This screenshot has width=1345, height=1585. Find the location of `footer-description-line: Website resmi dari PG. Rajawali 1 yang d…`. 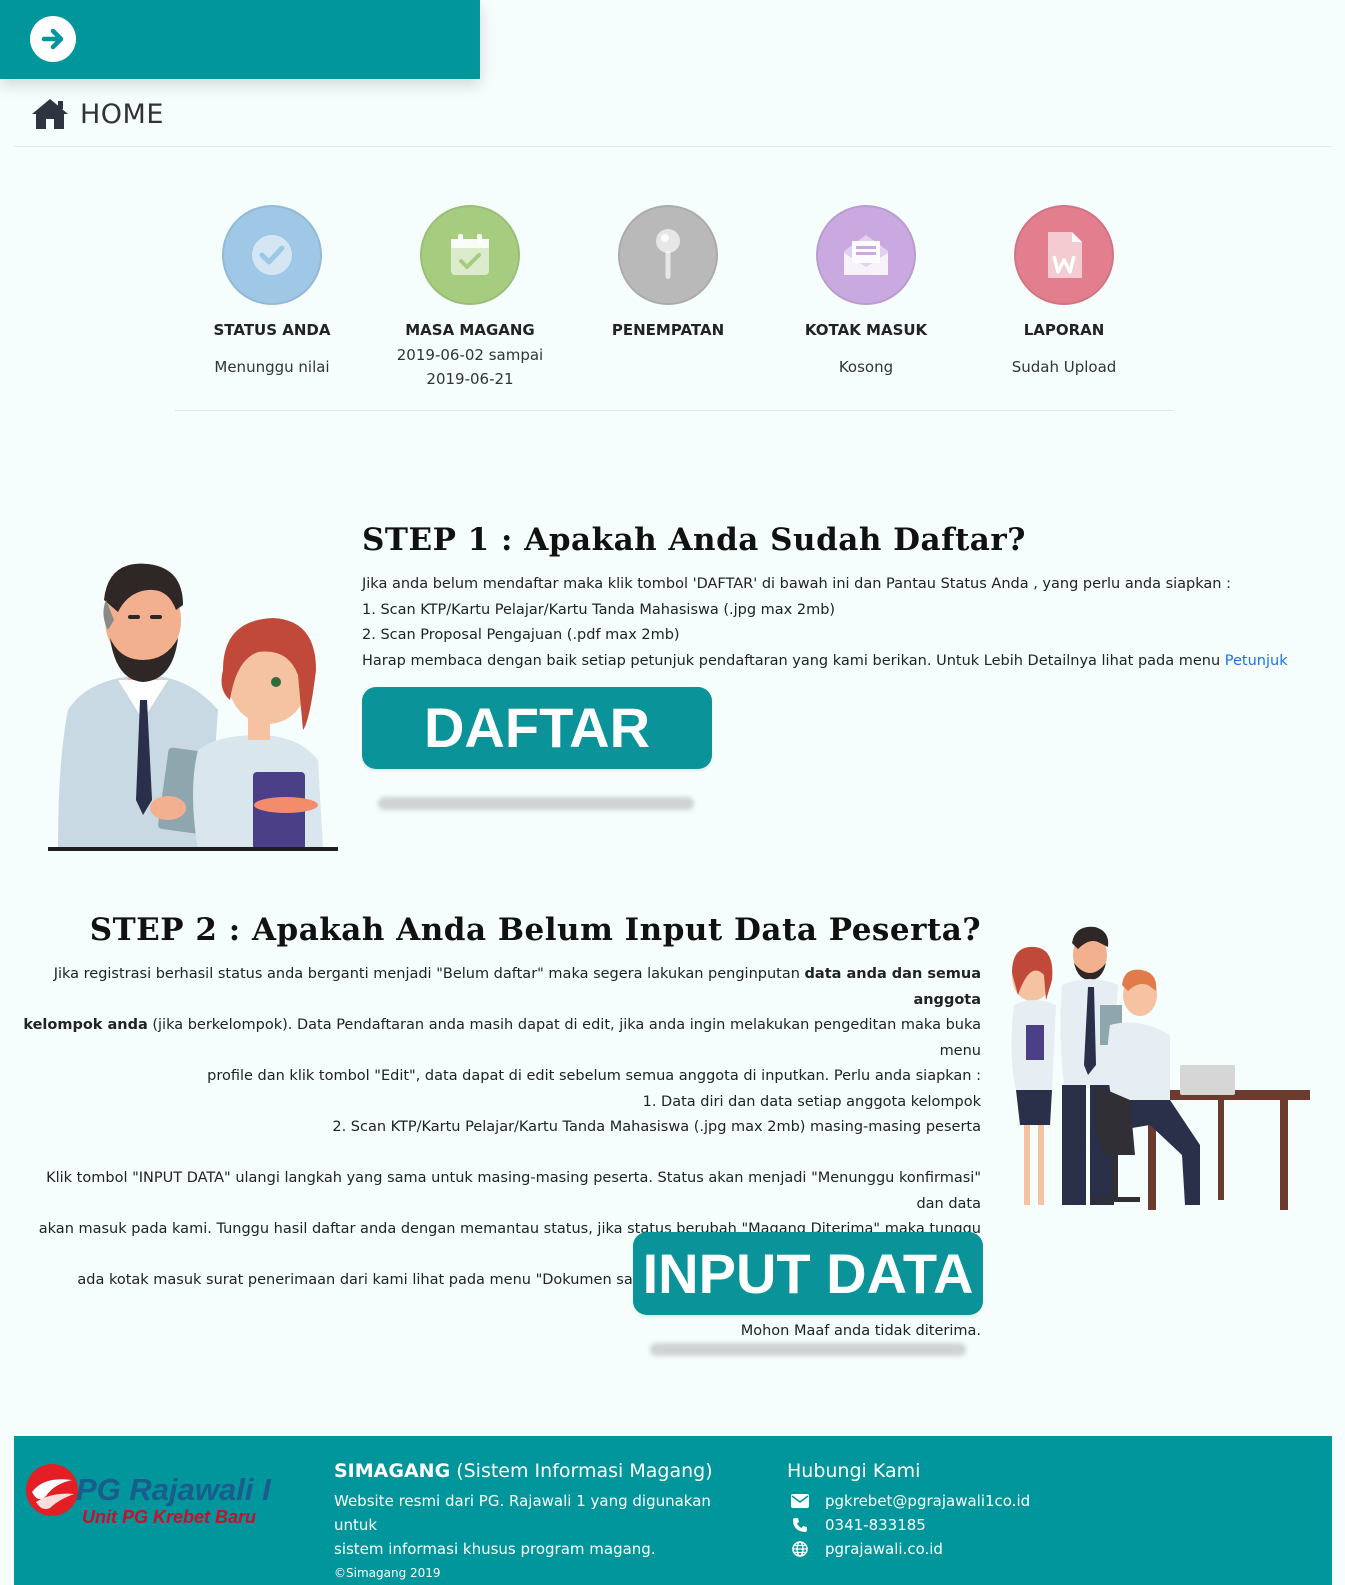

footer-description-line: Website resmi dari PG. Rajawali 1 yang d… is located at coordinates (522, 1513).